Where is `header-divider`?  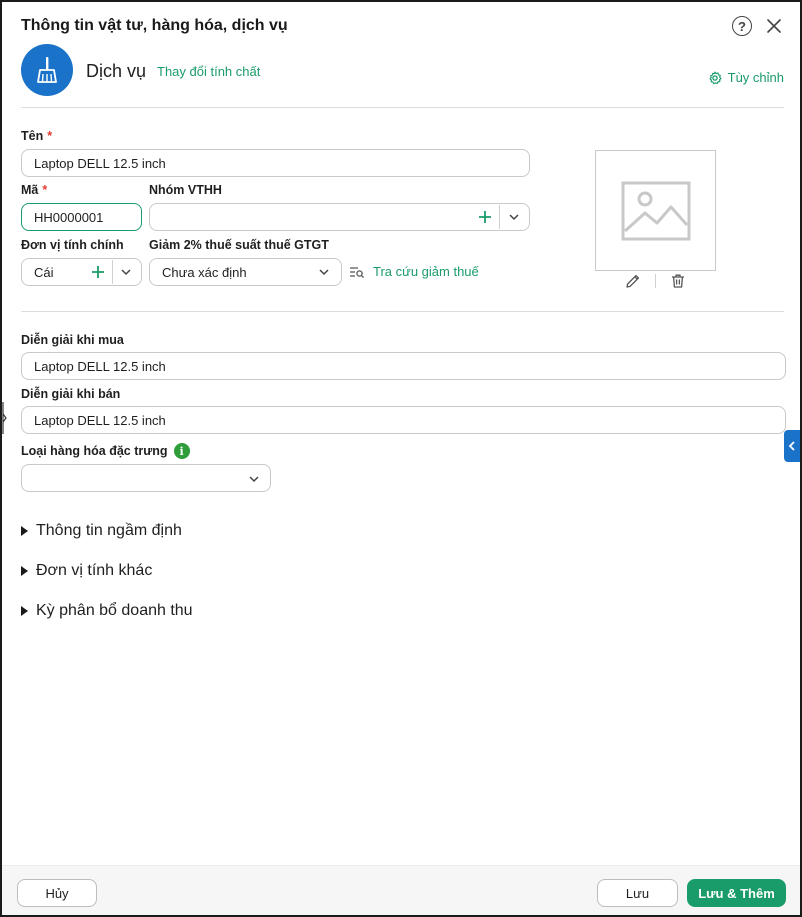
header-divider is located at coordinates (402, 107).